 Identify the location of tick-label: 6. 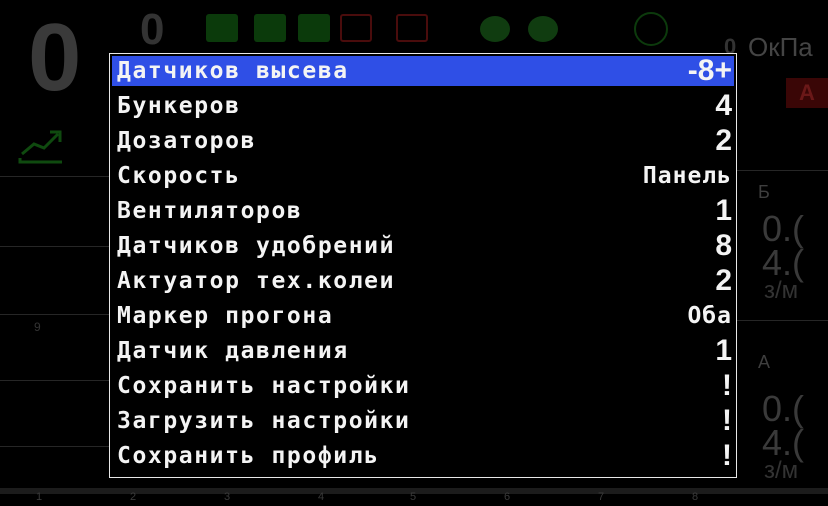
(507, 497).